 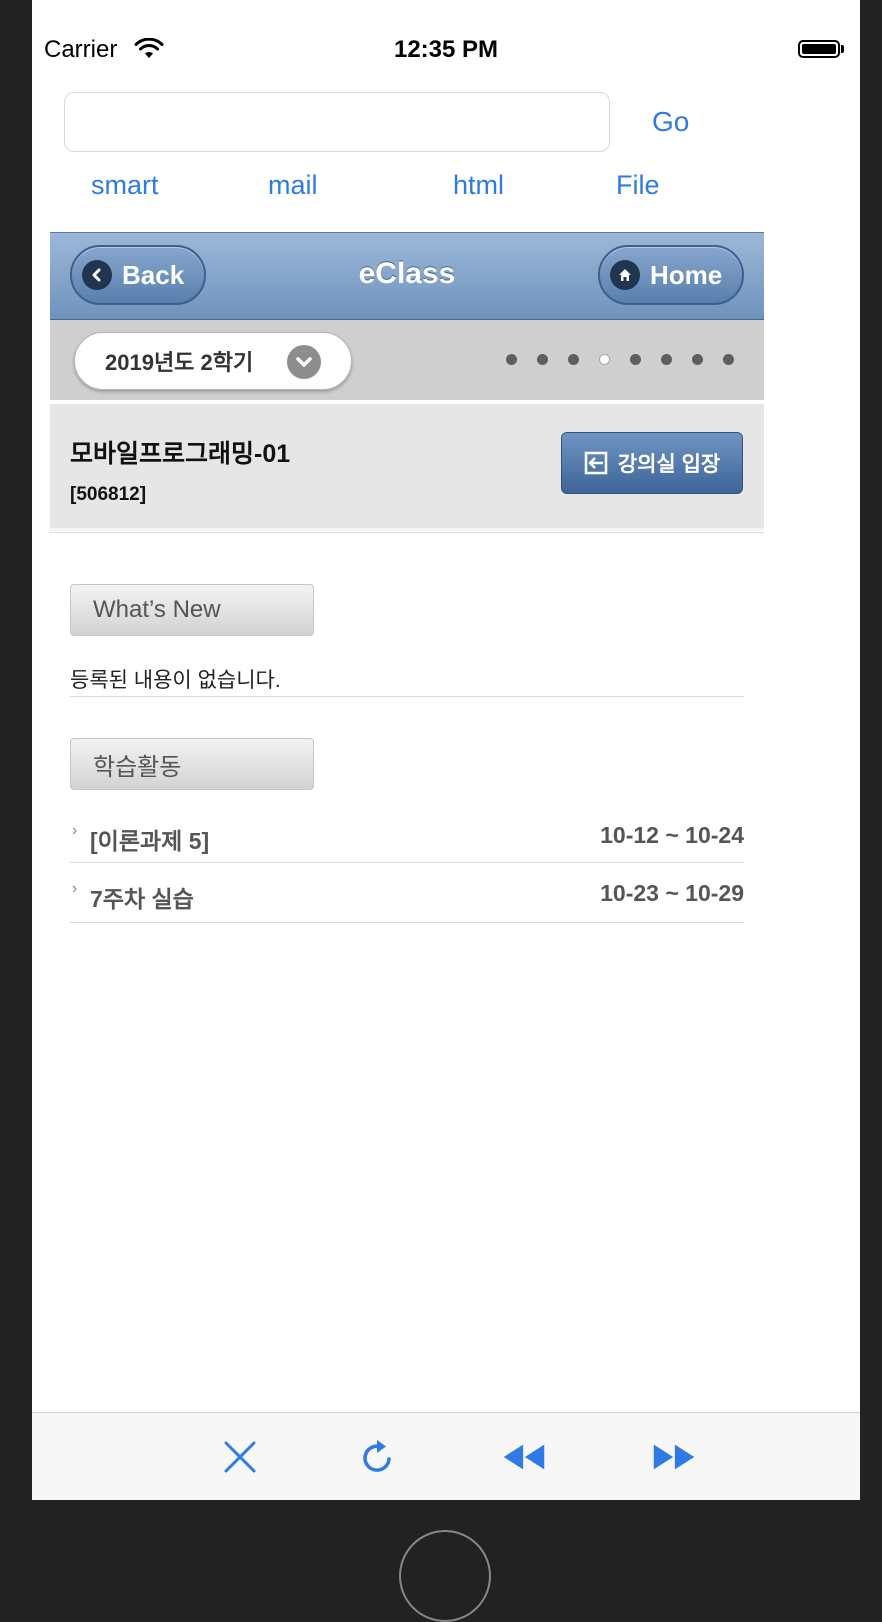 I want to click on reload-icon, so click(x=377, y=1456).